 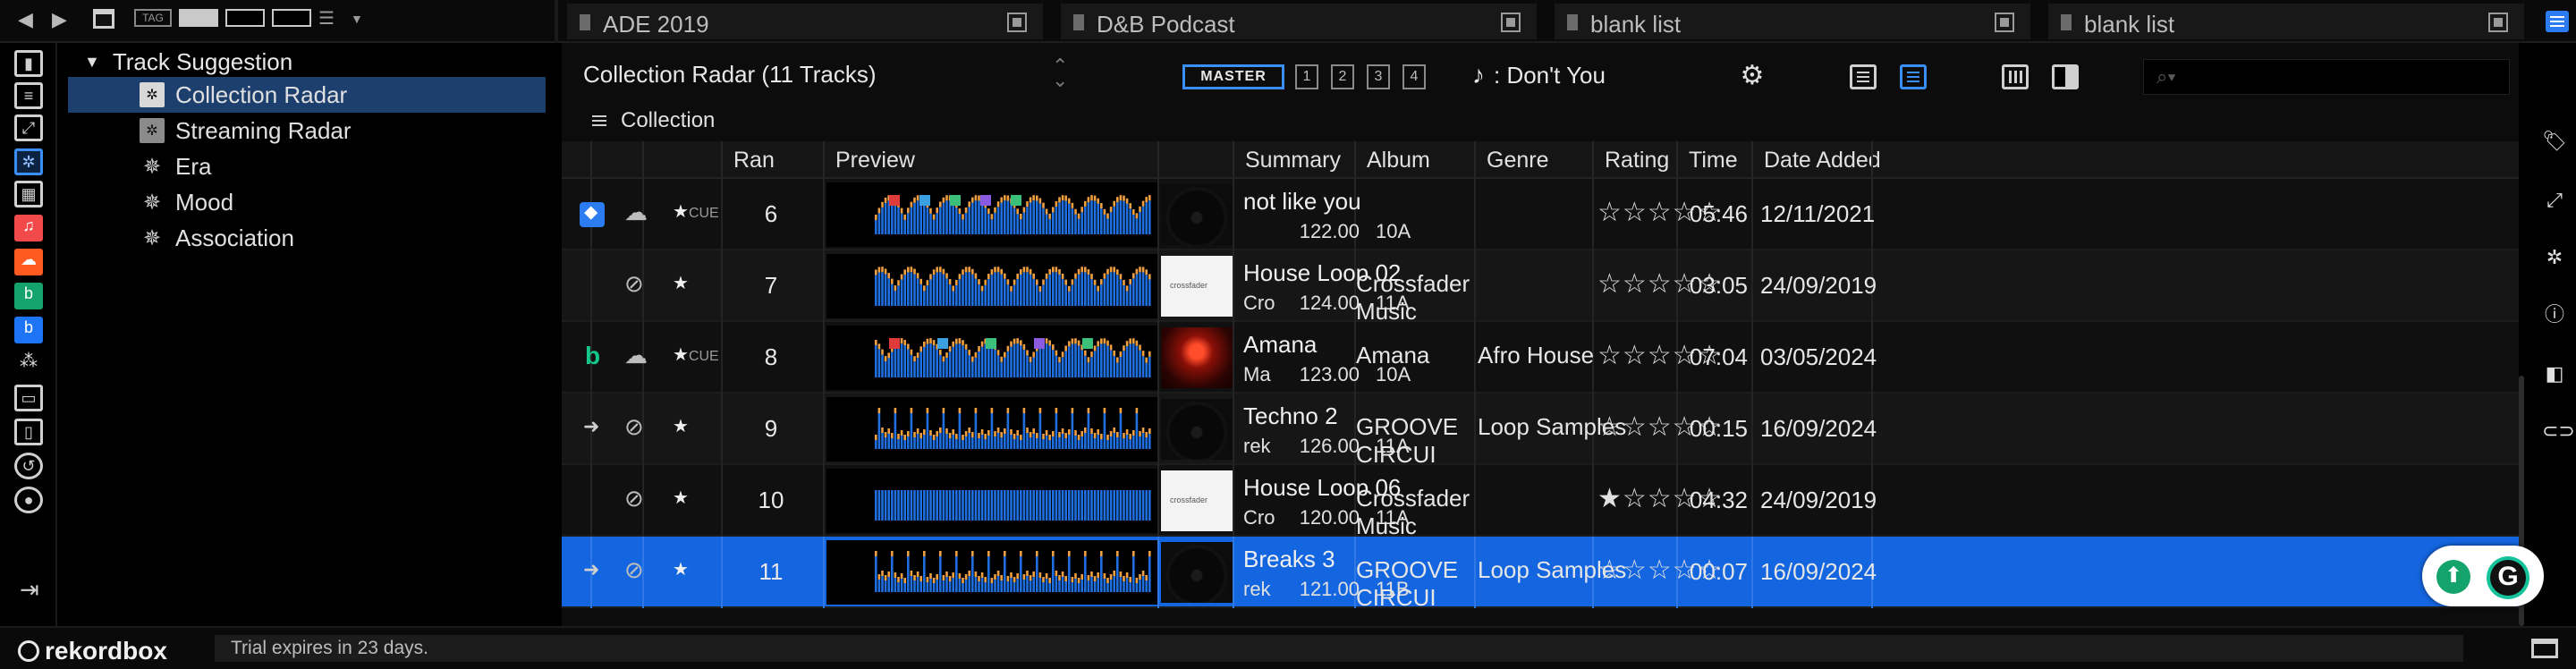 What do you see at coordinates (1816, 160) in the screenshot?
I see `col-header-date-added: Date Added` at bounding box center [1816, 160].